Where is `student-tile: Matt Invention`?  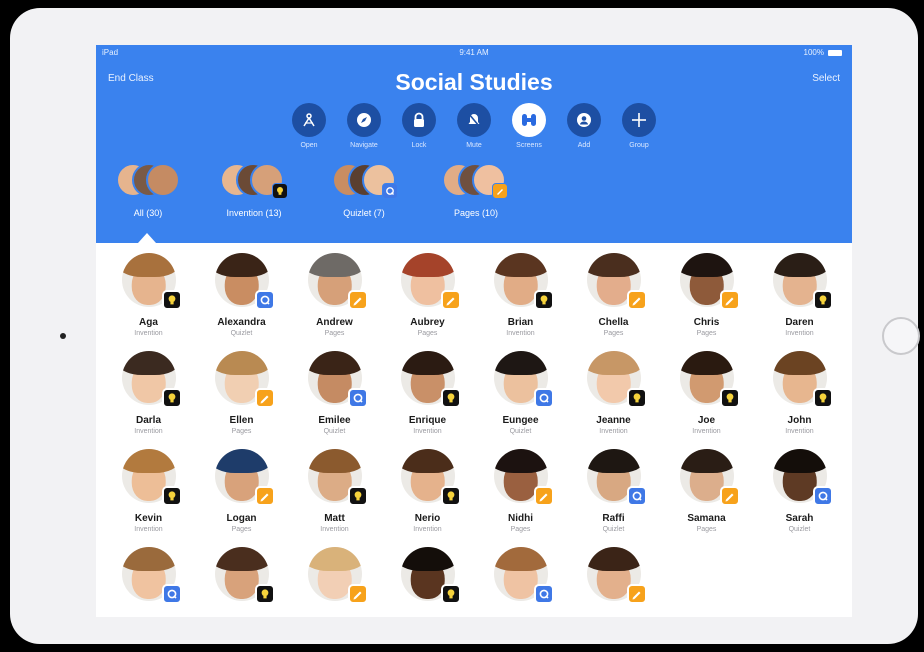 student-tile: Matt Invention is located at coordinates (334, 498).